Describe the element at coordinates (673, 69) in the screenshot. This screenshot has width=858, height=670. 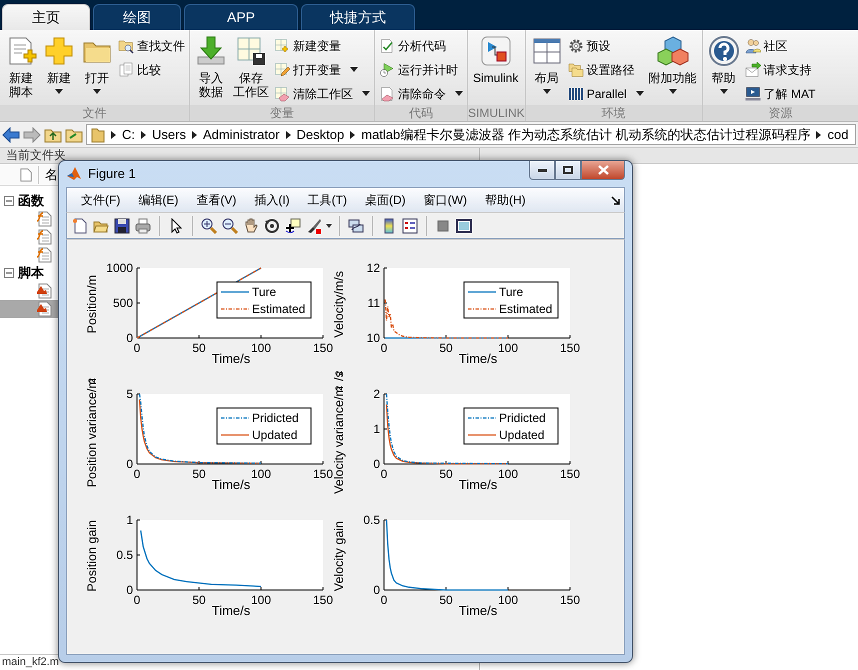
I see `ribbon-button: 附加功能` at that location.